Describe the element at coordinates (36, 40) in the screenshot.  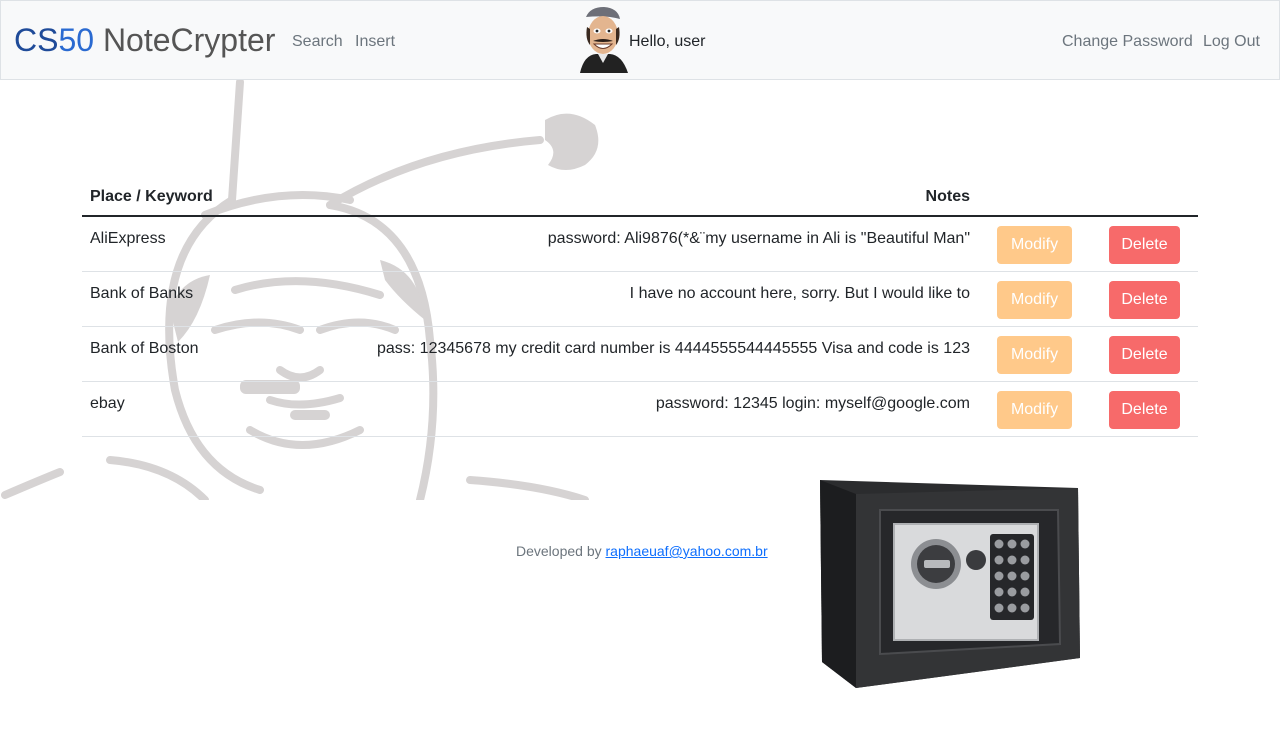
I see `brand-cs: CS` at that location.